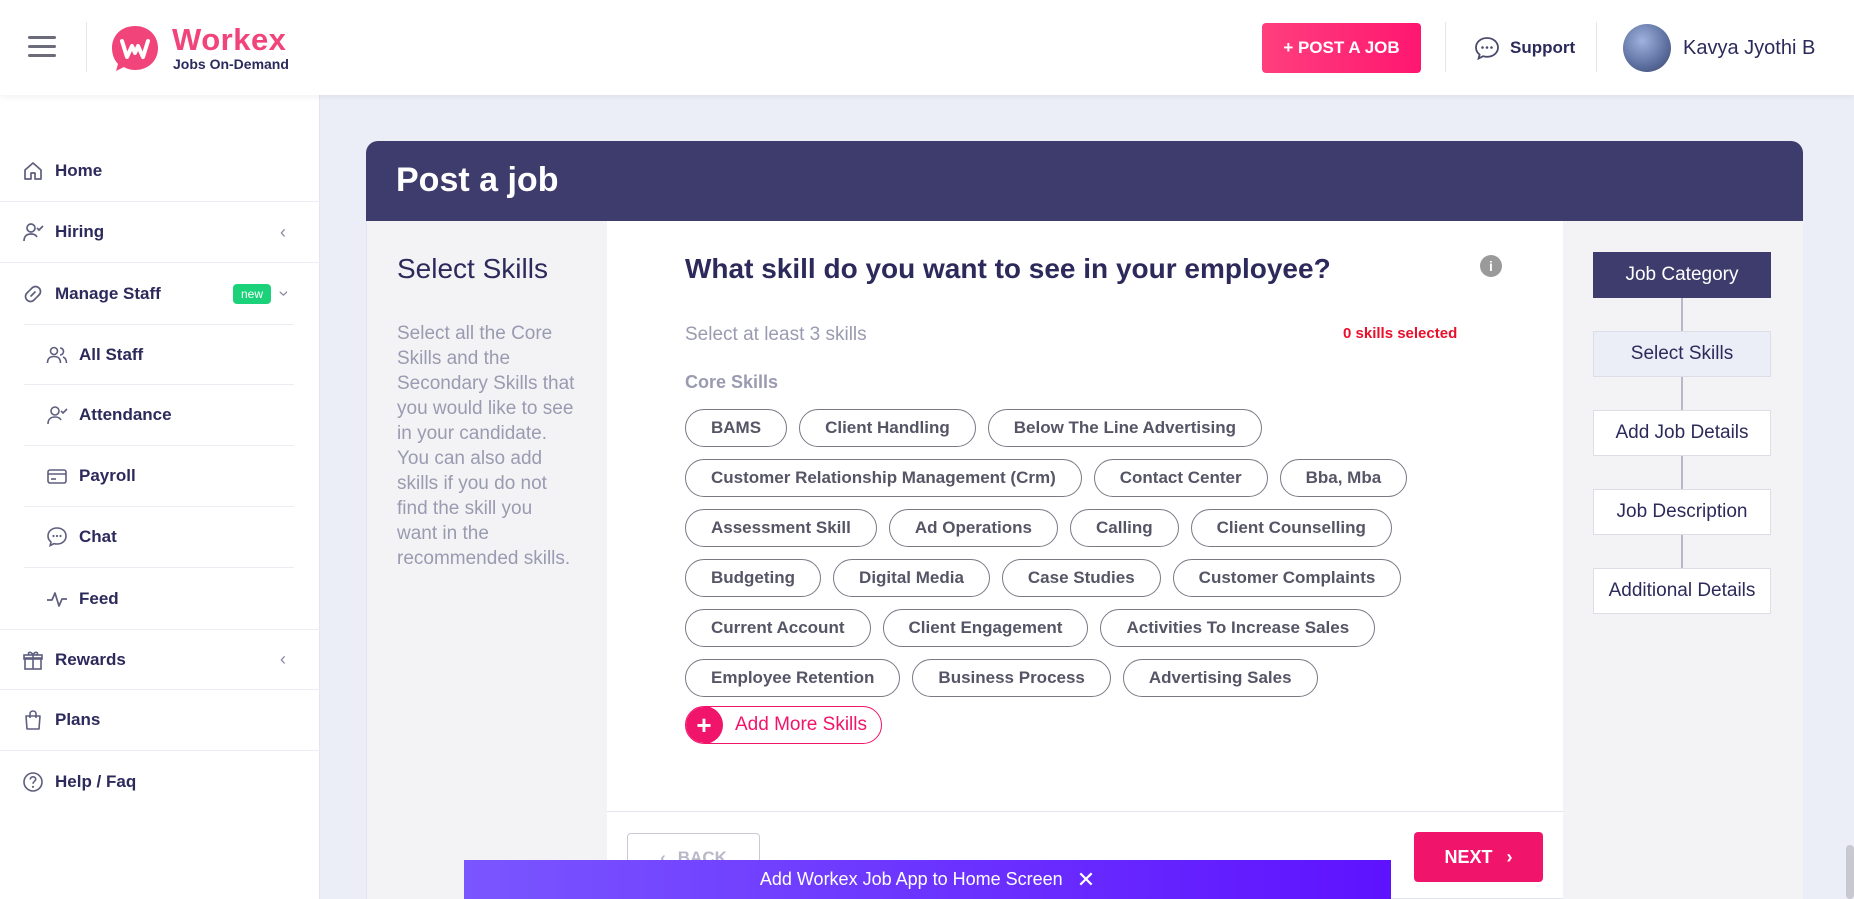 This screenshot has width=1854, height=899. What do you see at coordinates (1491, 266) in the screenshot?
I see `info-icon: i` at bounding box center [1491, 266].